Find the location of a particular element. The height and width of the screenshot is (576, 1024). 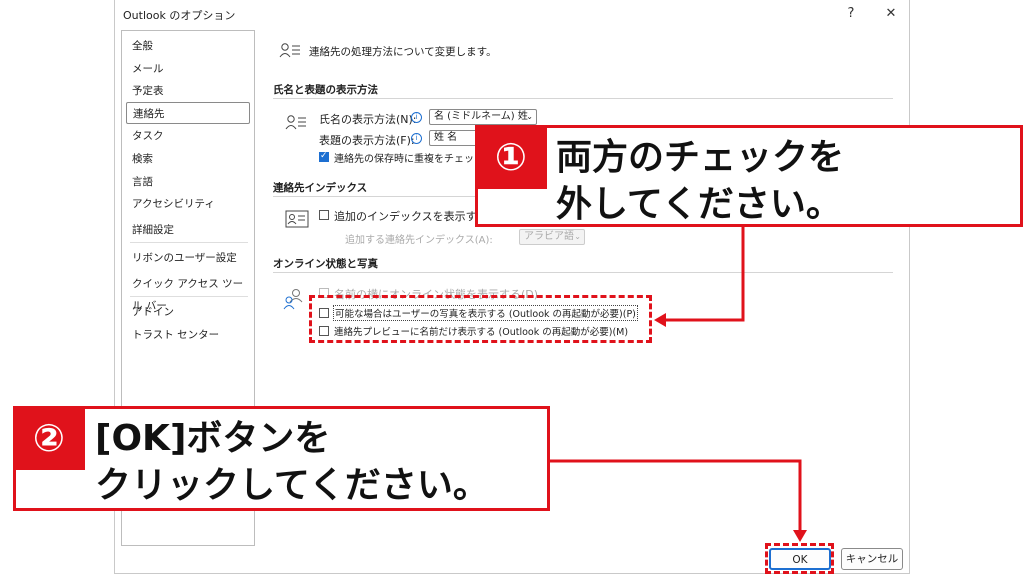

step1-number: ① is located at coordinates (511, 157).